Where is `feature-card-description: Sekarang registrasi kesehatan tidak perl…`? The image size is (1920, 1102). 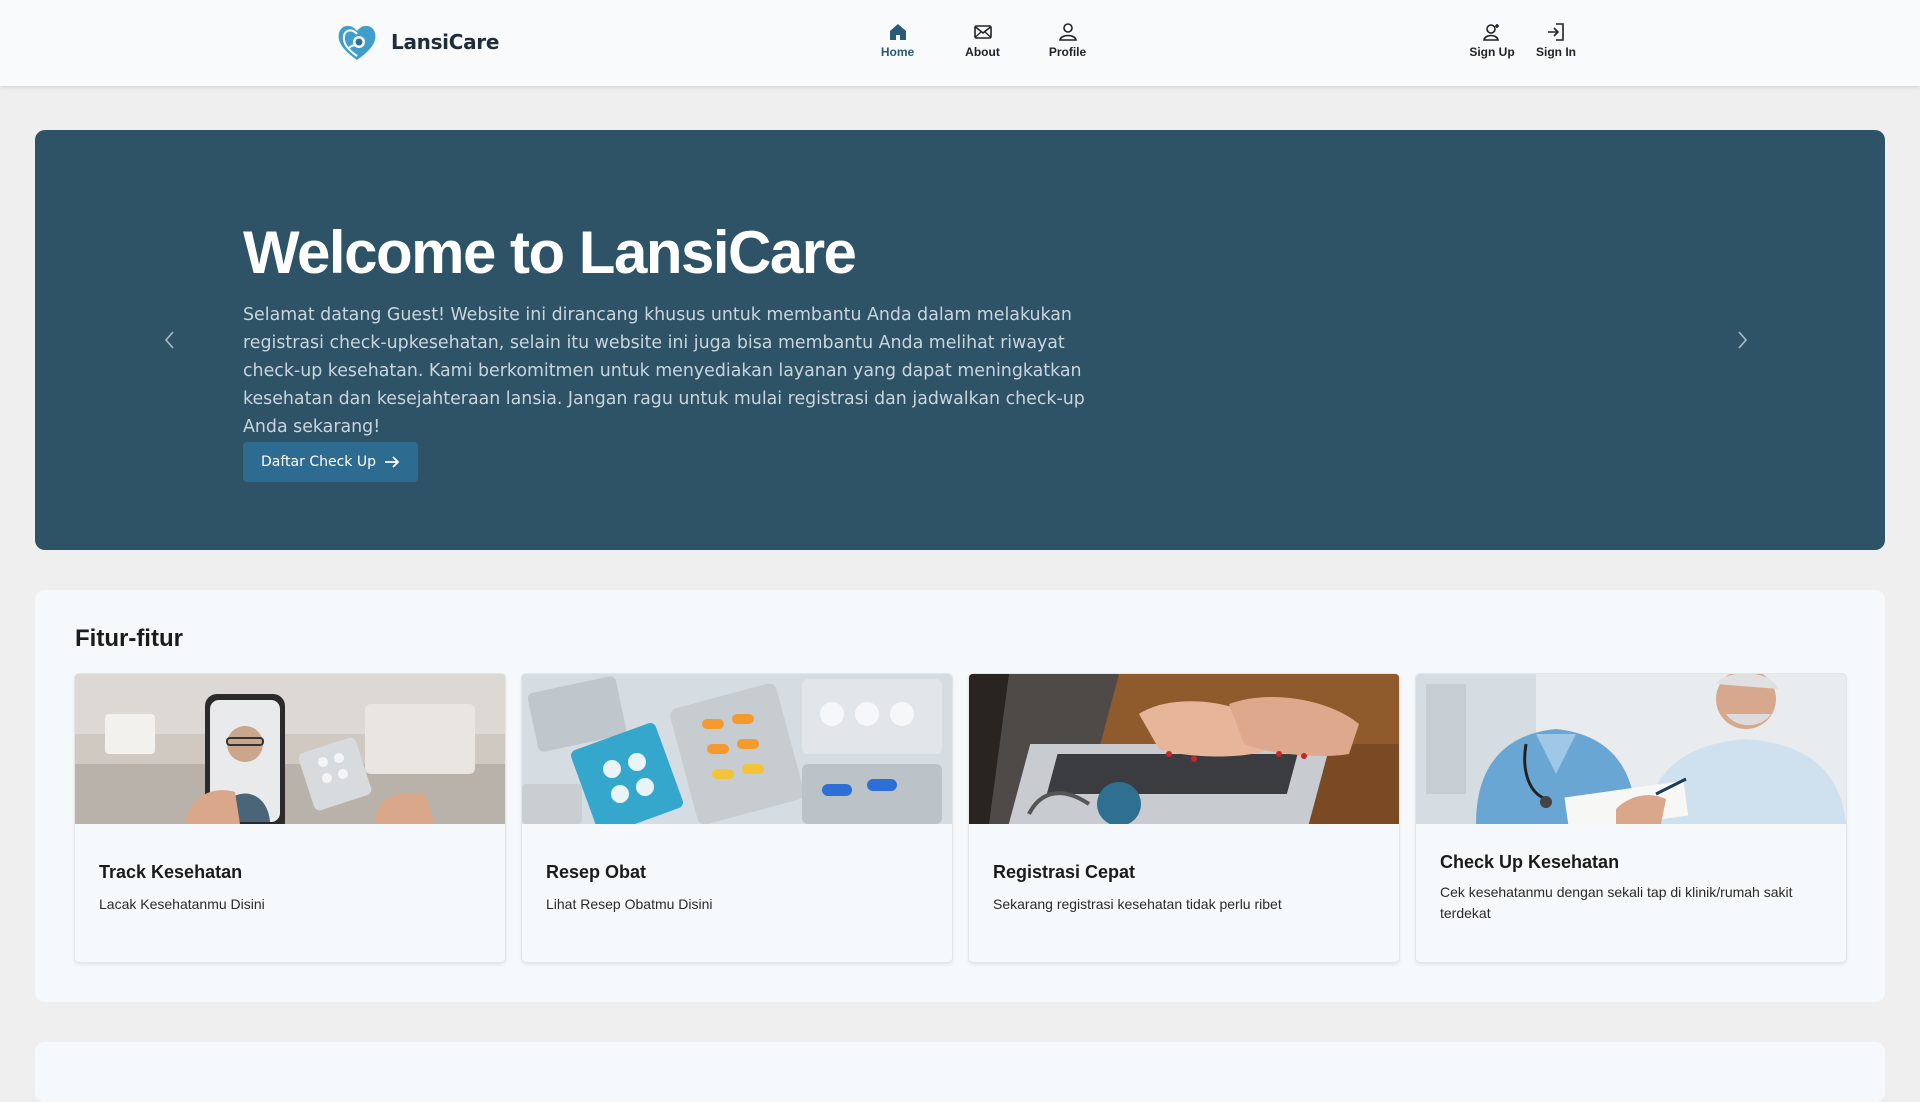
feature-card-description: Sekarang registrasi kesehatan tidak perl… is located at coordinates (1137, 904).